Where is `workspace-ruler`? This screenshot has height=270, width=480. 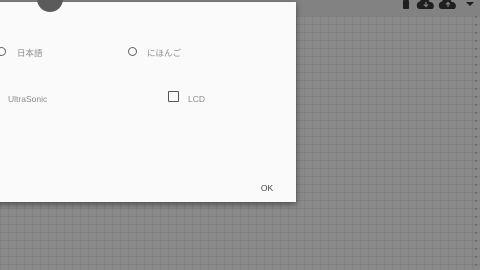
workspace-ruler is located at coordinates (474, 143).